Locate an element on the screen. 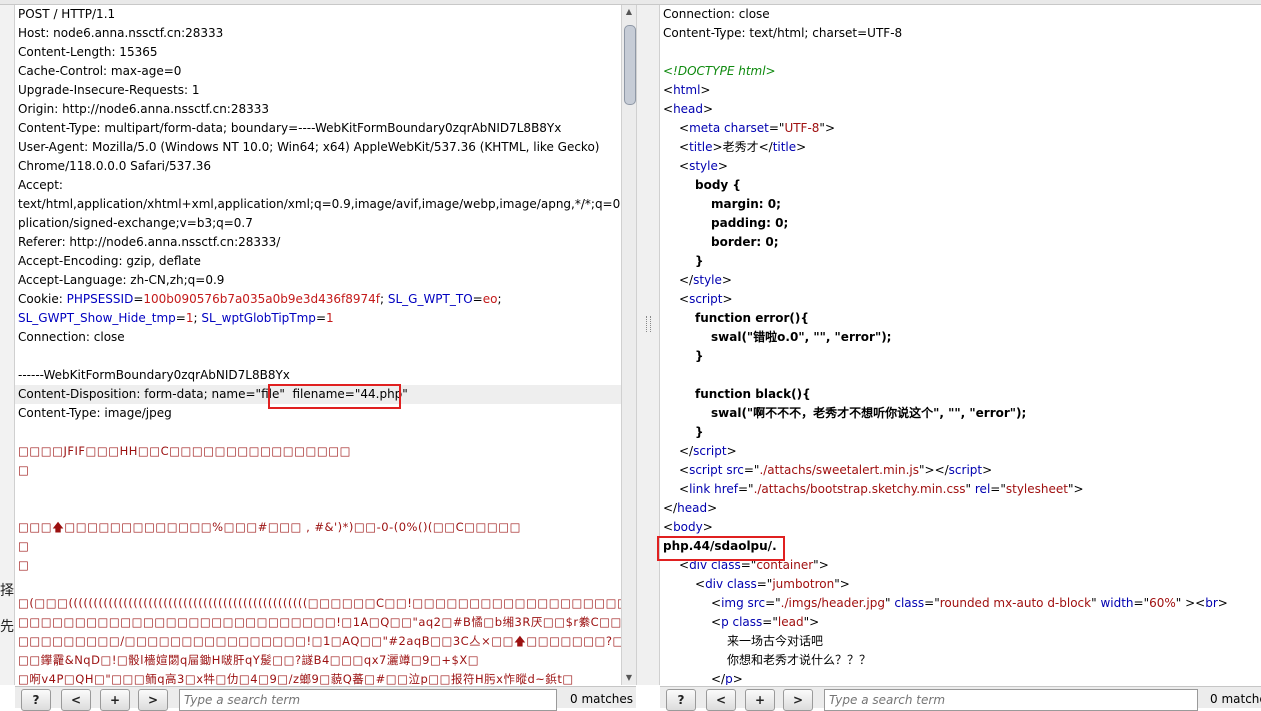 This screenshot has width=1261, height=711. request-line: Cache-Control: max-age=0 is located at coordinates (318, 71).